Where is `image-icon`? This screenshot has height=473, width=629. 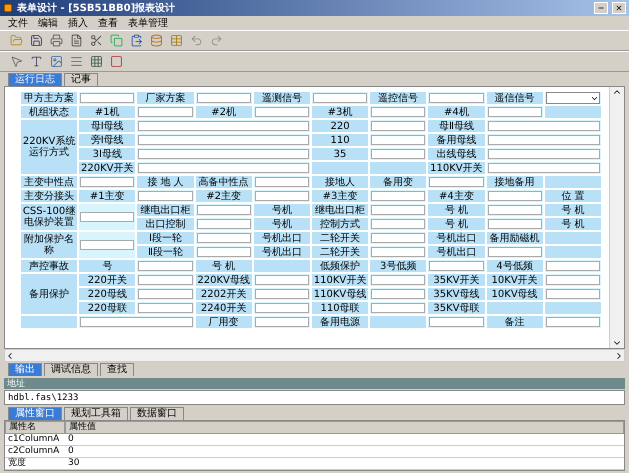 image-icon is located at coordinates (56, 61).